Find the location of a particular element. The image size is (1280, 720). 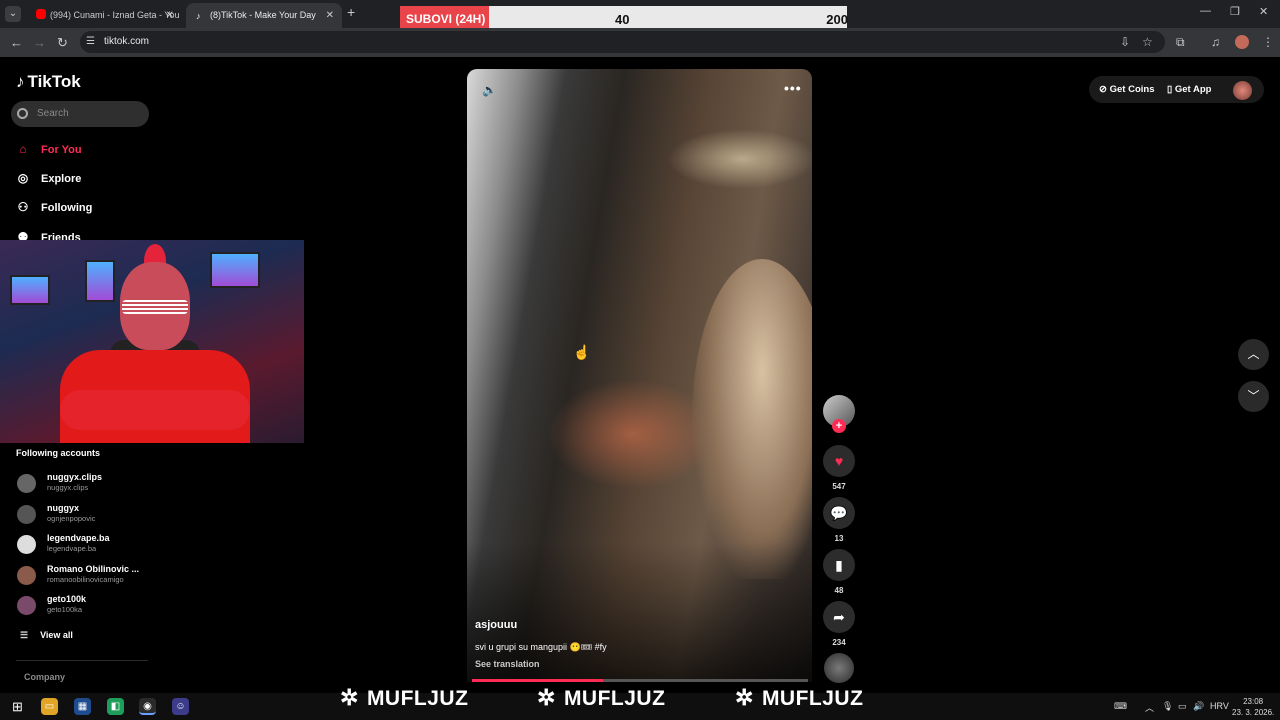

nav-for-you: ⌂ For You is located at coordinates (47, 149).